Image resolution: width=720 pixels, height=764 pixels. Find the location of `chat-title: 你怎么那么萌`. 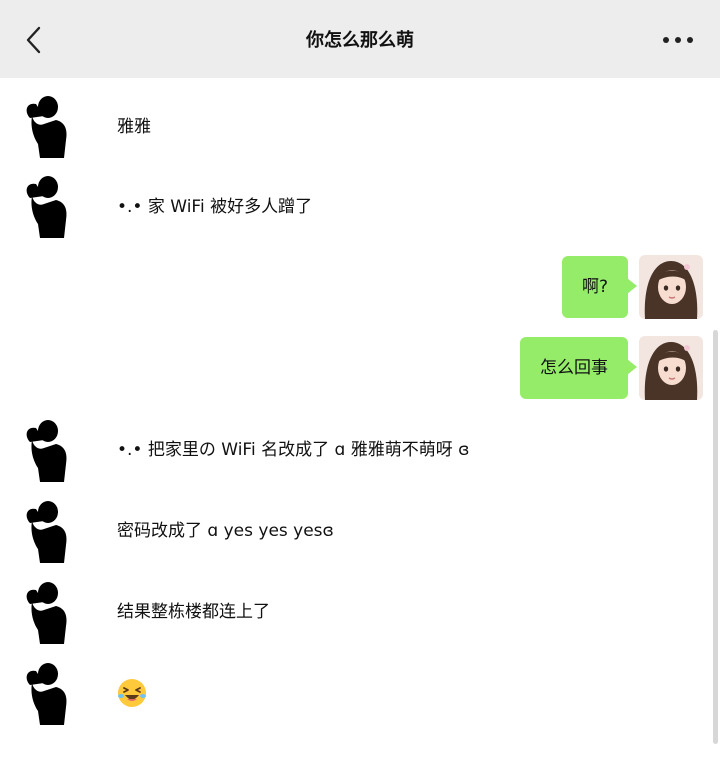

chat-title: 你怎么那么萌 is located at coordinates (360, 40).